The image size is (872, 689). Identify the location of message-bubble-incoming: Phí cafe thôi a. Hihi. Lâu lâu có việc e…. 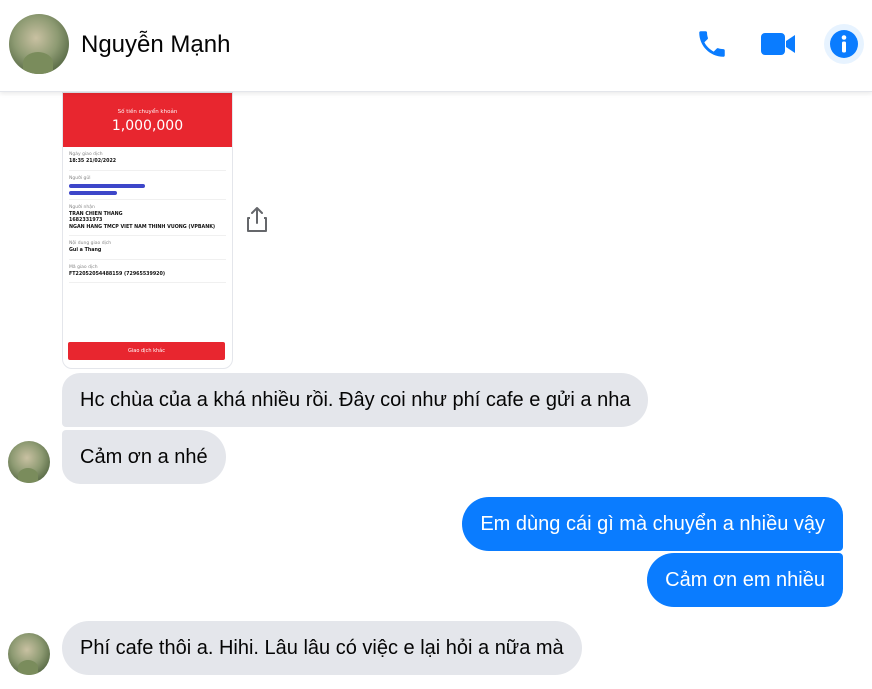
(322, 648).